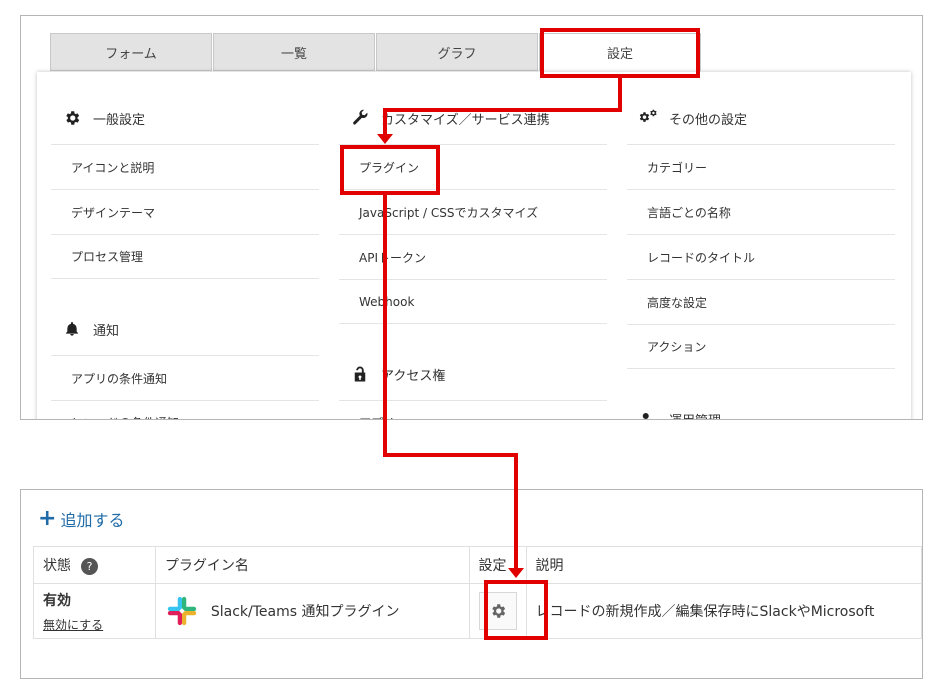  What do you see at coordinates (761, 118) in the screenshot?
I see `other-settings-heading: その他の設定` at bounding box center [761, 118].